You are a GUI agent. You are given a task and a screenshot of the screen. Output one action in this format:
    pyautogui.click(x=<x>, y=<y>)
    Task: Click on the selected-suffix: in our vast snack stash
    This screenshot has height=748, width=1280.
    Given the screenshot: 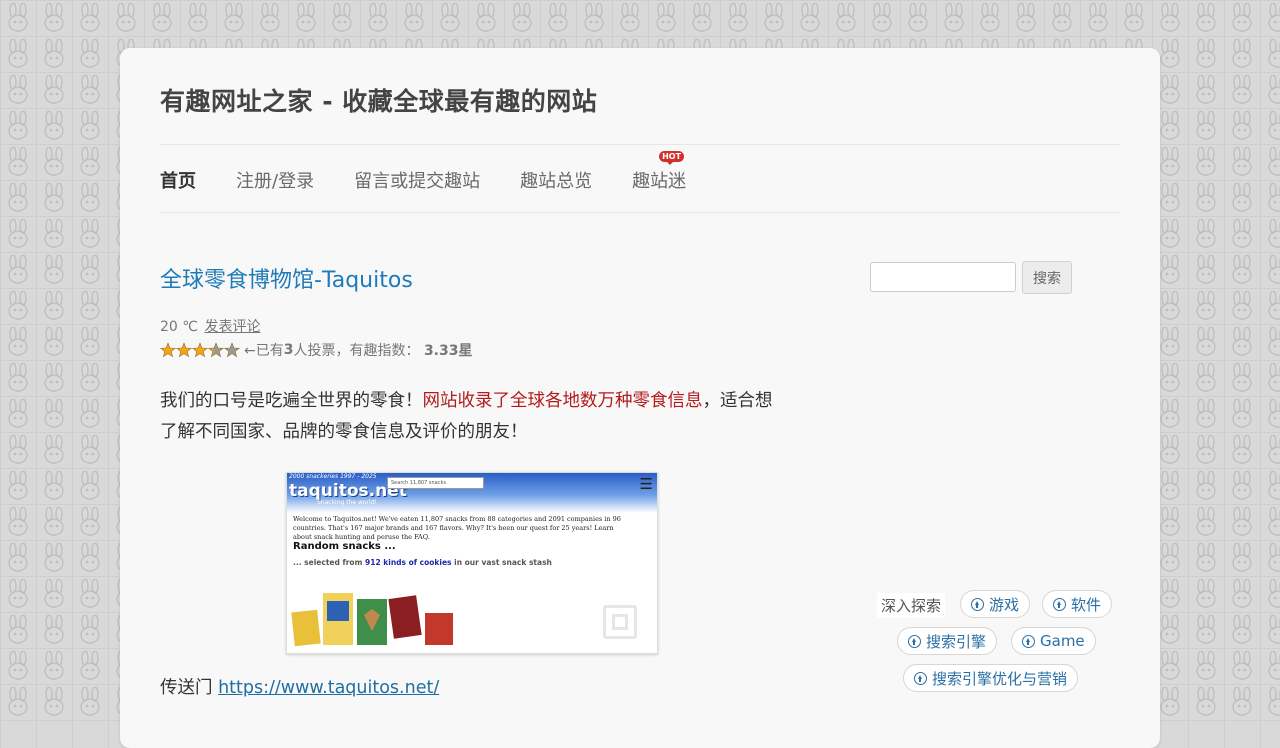 What is the action you would take?
    pyautogui.click(x=502, y=562)
    